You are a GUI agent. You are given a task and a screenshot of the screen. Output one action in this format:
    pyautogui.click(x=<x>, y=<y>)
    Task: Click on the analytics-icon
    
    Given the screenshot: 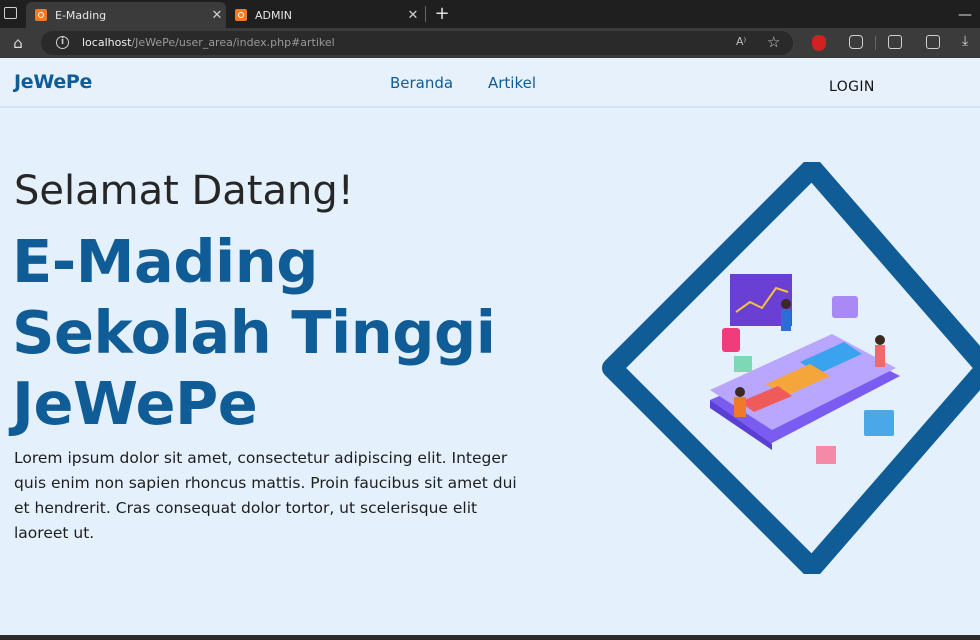 What is the action you would take?
    pyautogui.click(x=879, y=423)
    